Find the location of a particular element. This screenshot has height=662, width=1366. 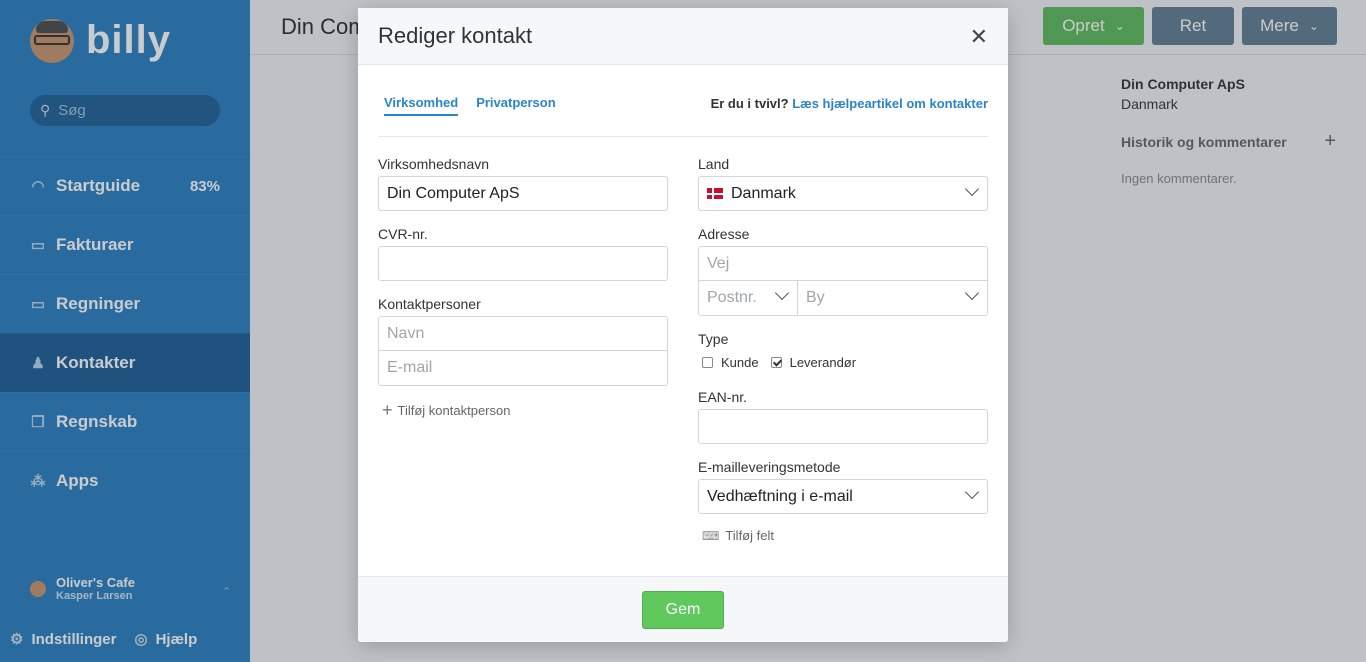

supplier-label: Leverandør is located at coordinates (823, 362).